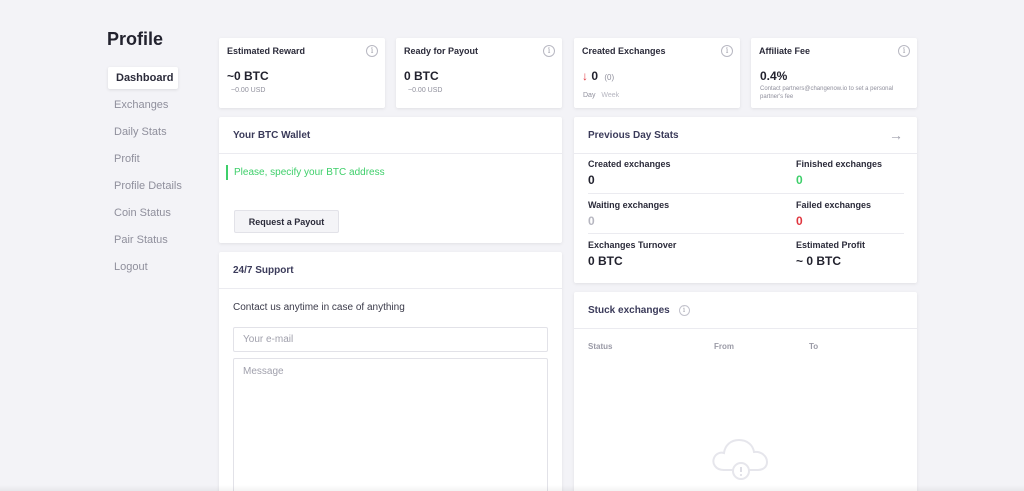 The height and width of the screenshot is (491, 1024). Describe the element at coordinates (745, 310) in the screenshot. I see `stuck-exchanges-header: Stuck exchanges i` at that location.